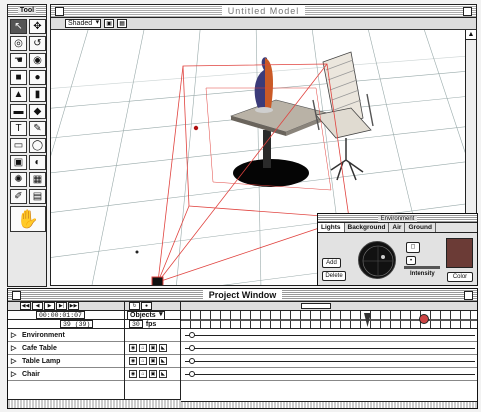 Image resolution: width=481 pixels, height=412 pixels. Describe the element at coordinates (152, 355) in the screenshot. I see `object-row-icons: ◉ ⌂ ▣ ◣ ◉ ⌂ ▣ ◣ ◉ ⌂ ▣ ◣` at that location.